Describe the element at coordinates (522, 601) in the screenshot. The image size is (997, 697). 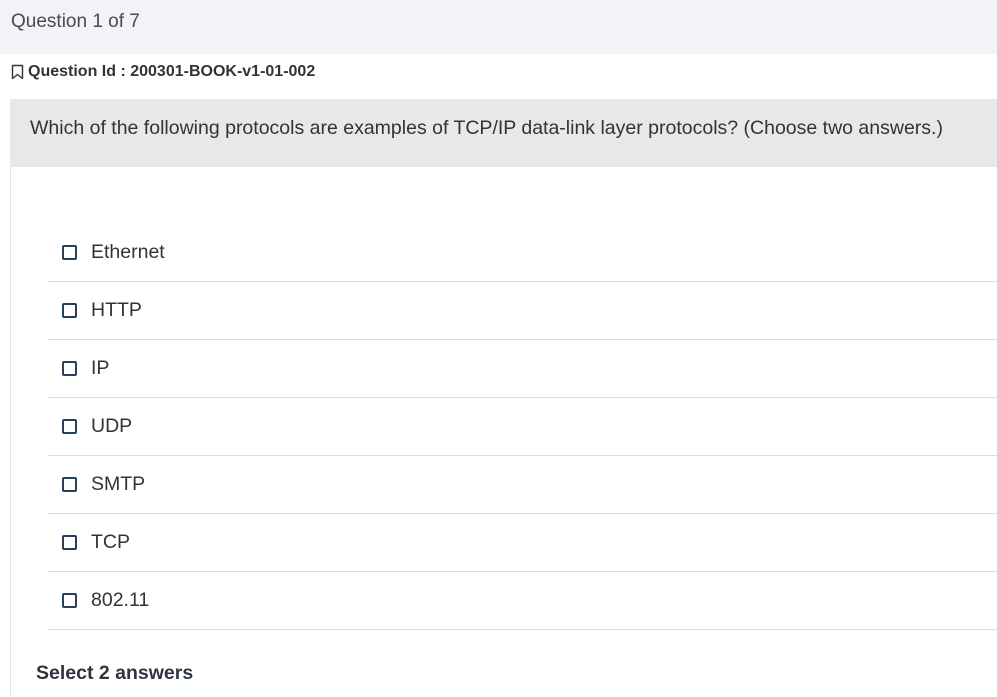
I see `option-802-11: 802.11` at that location.